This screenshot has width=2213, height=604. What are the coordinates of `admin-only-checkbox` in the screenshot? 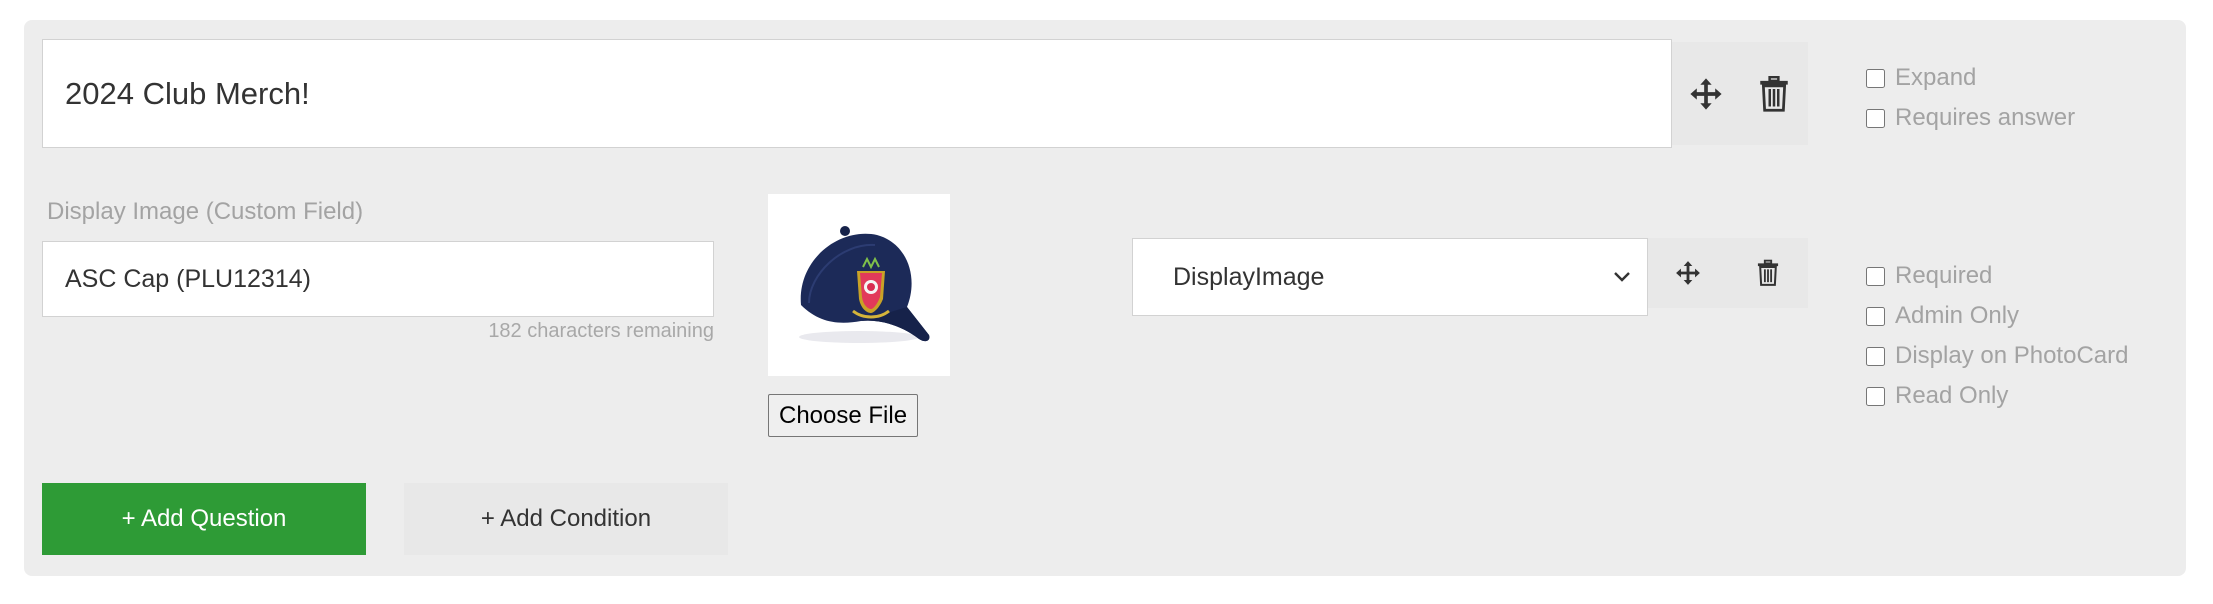 It's located at (1875, 316).